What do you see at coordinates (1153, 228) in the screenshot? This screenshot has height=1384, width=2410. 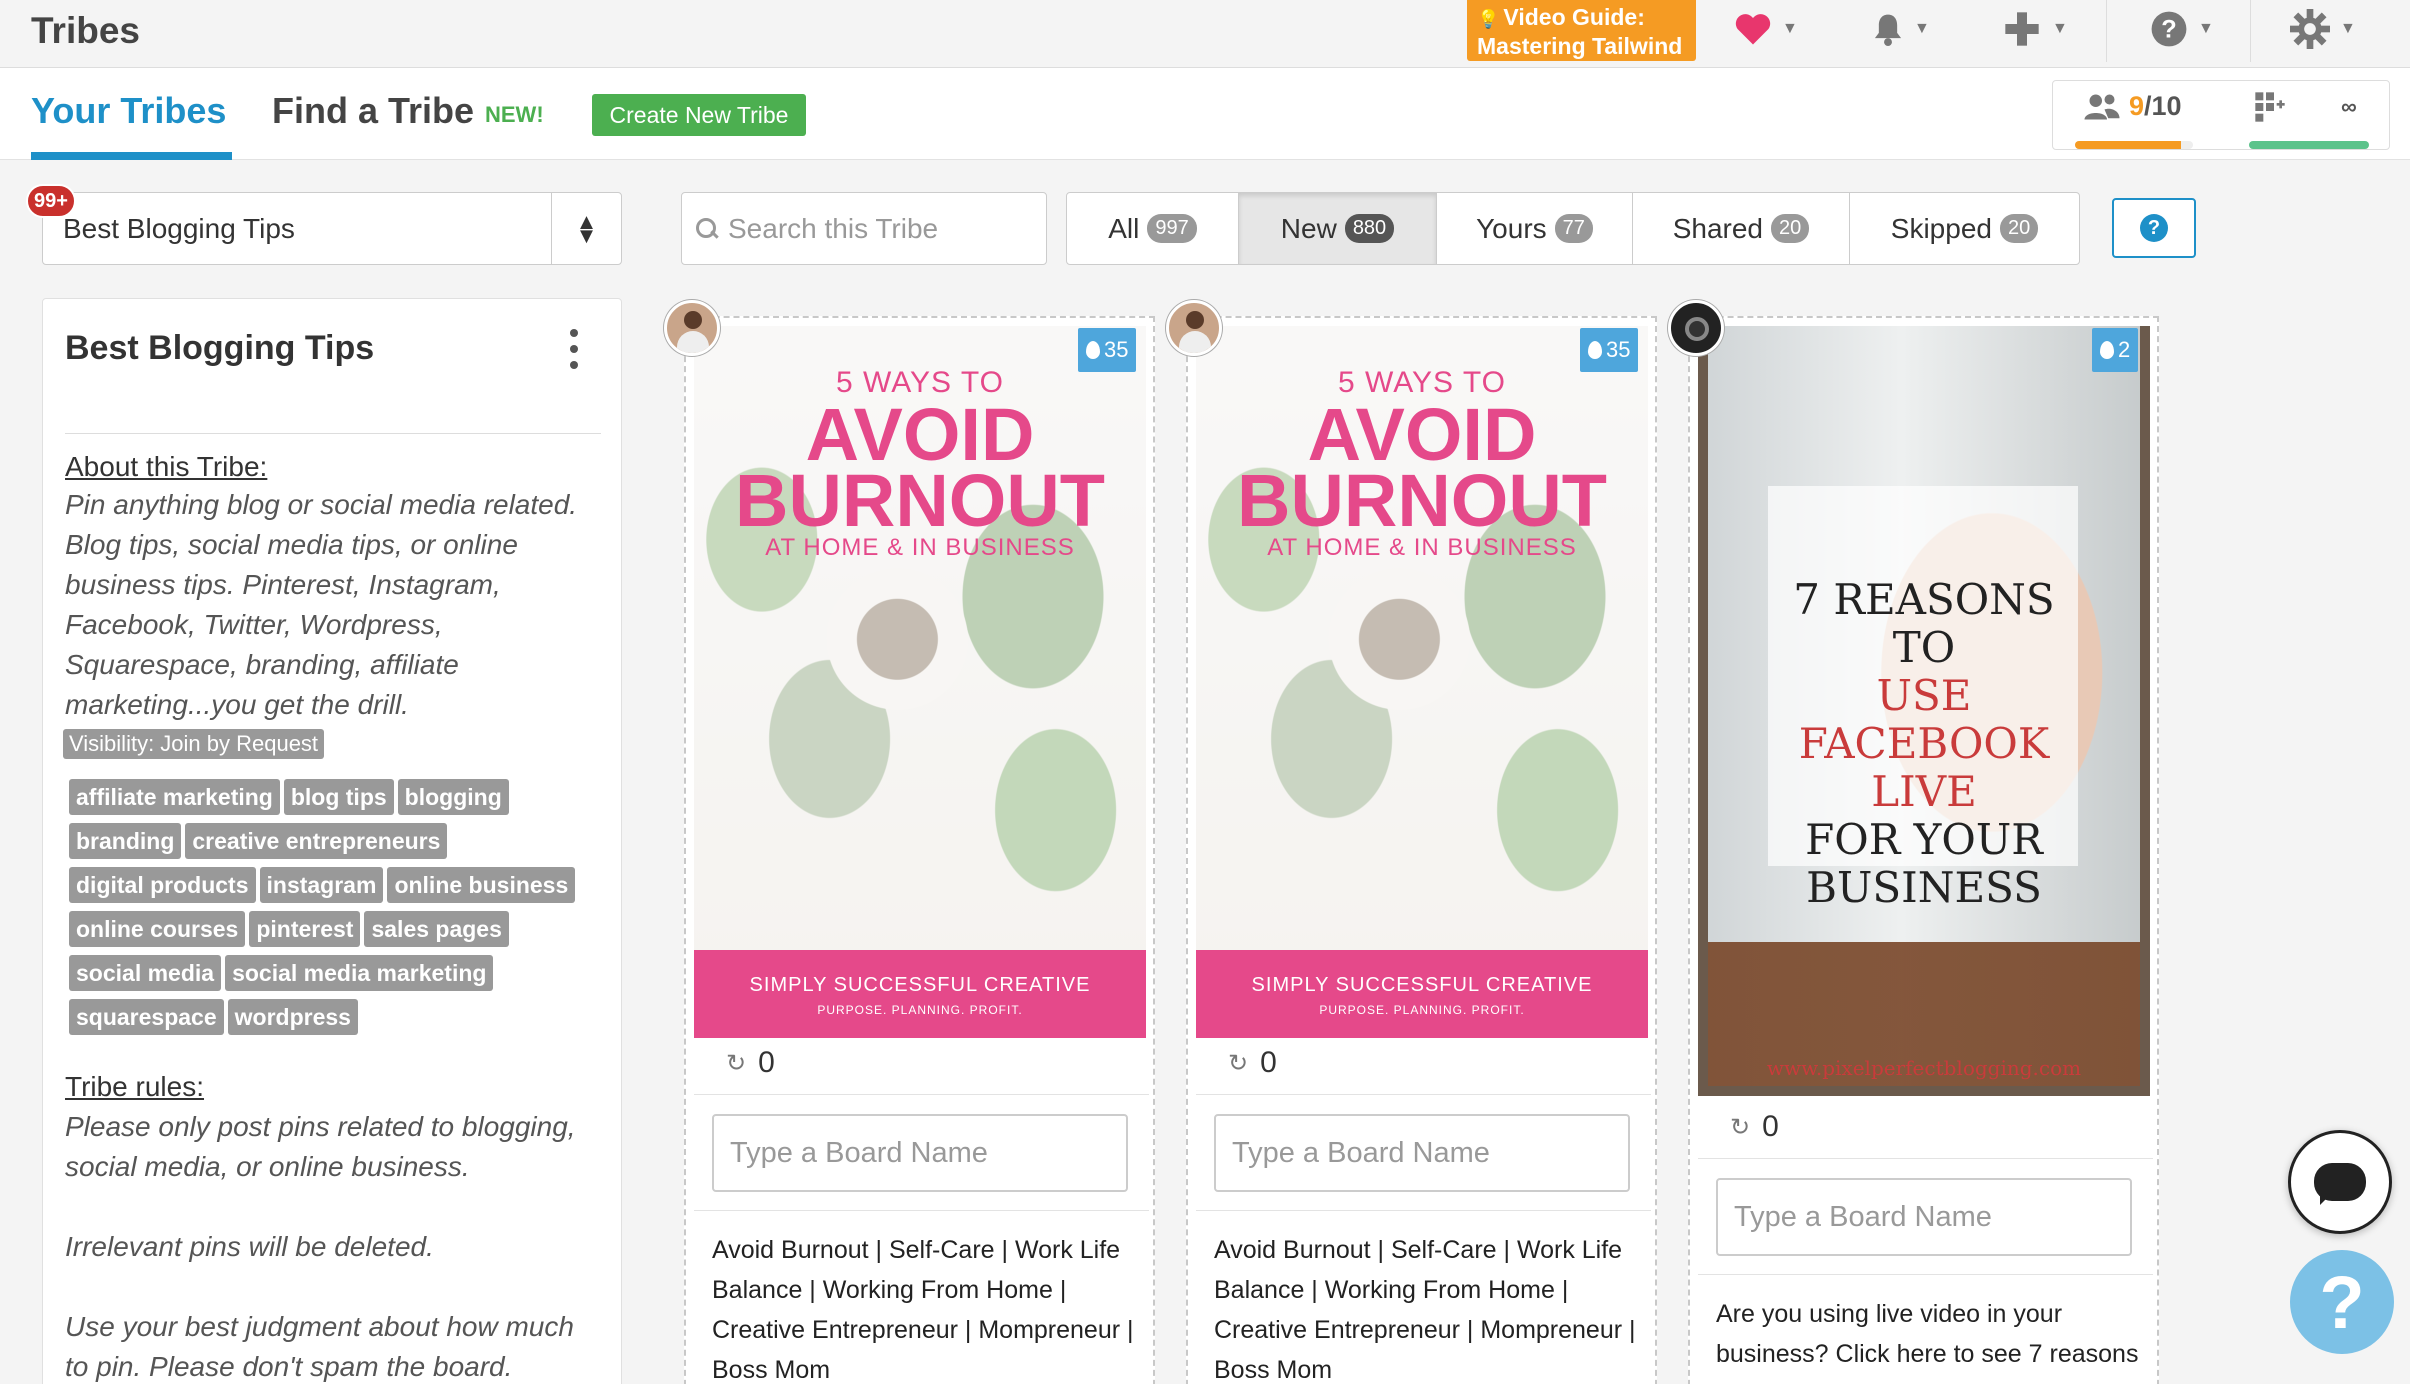 I see `filter-all-button: All 997` at bounding box center [1153, 228].